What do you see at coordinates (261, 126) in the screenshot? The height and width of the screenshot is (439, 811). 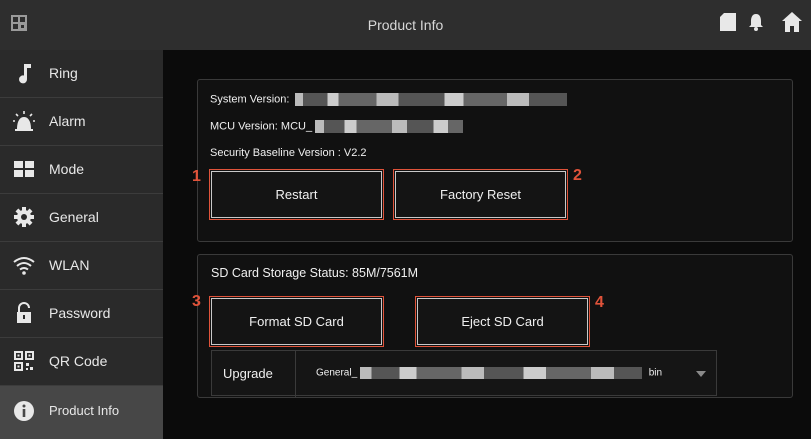 I see `mcu-version-label: MCU Version: MCU_` at bounding box center [261, 126].